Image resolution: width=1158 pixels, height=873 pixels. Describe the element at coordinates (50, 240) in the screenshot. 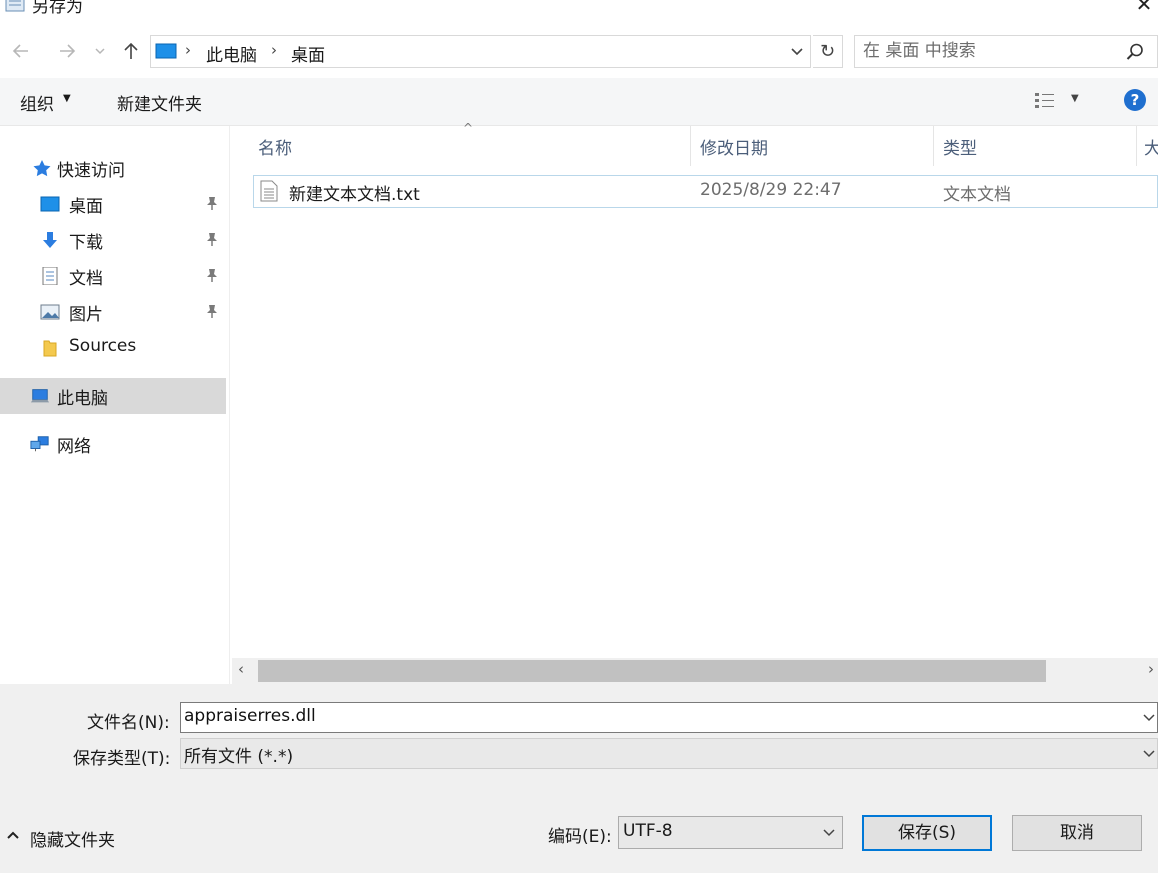

I see `download-icon` at that location.